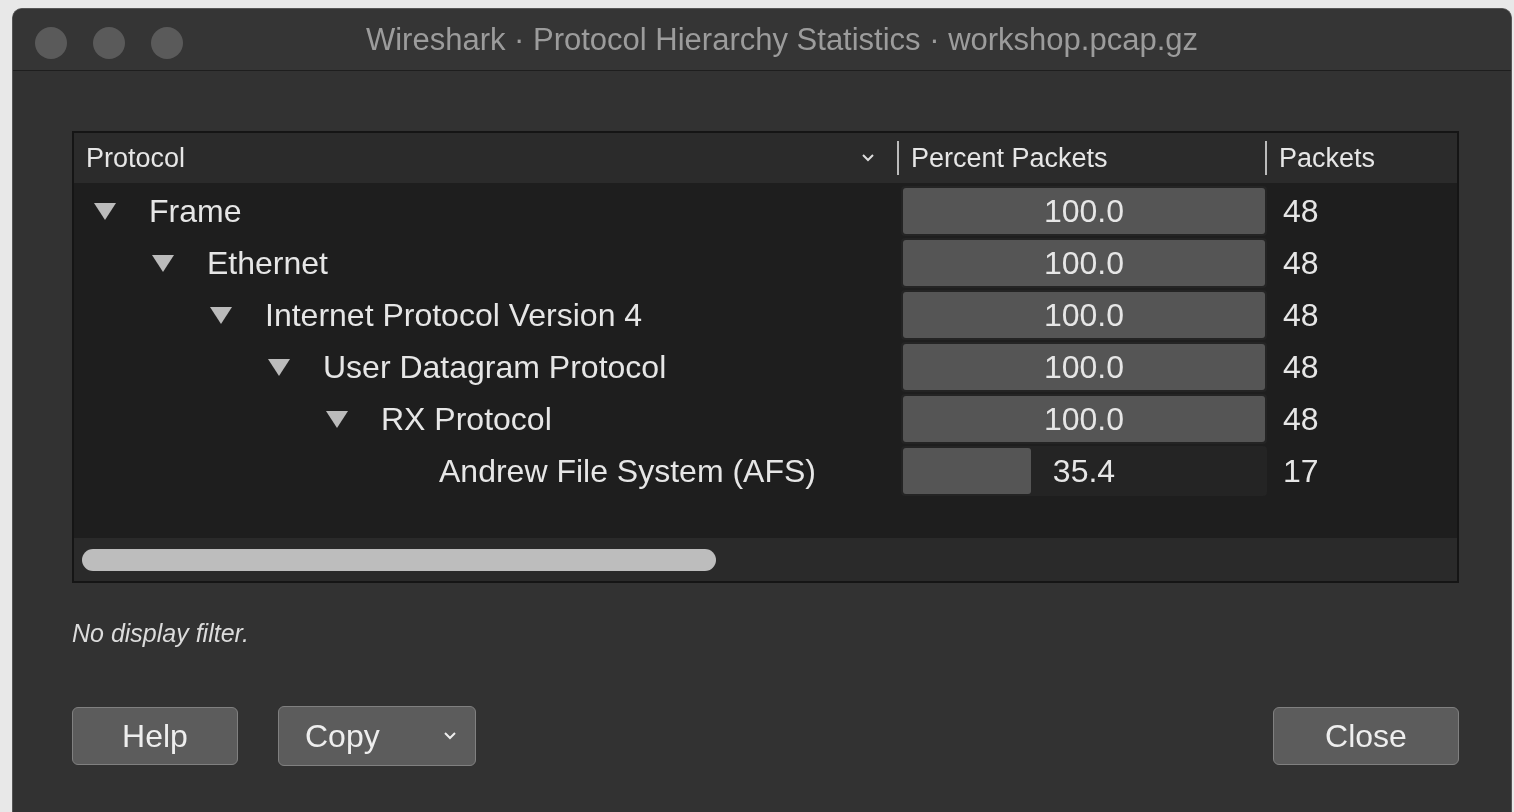  What do you see at coordinates (399, 559) in the screenshot?
I see `scrollbar-thumb` at bounding box center [399, 559].